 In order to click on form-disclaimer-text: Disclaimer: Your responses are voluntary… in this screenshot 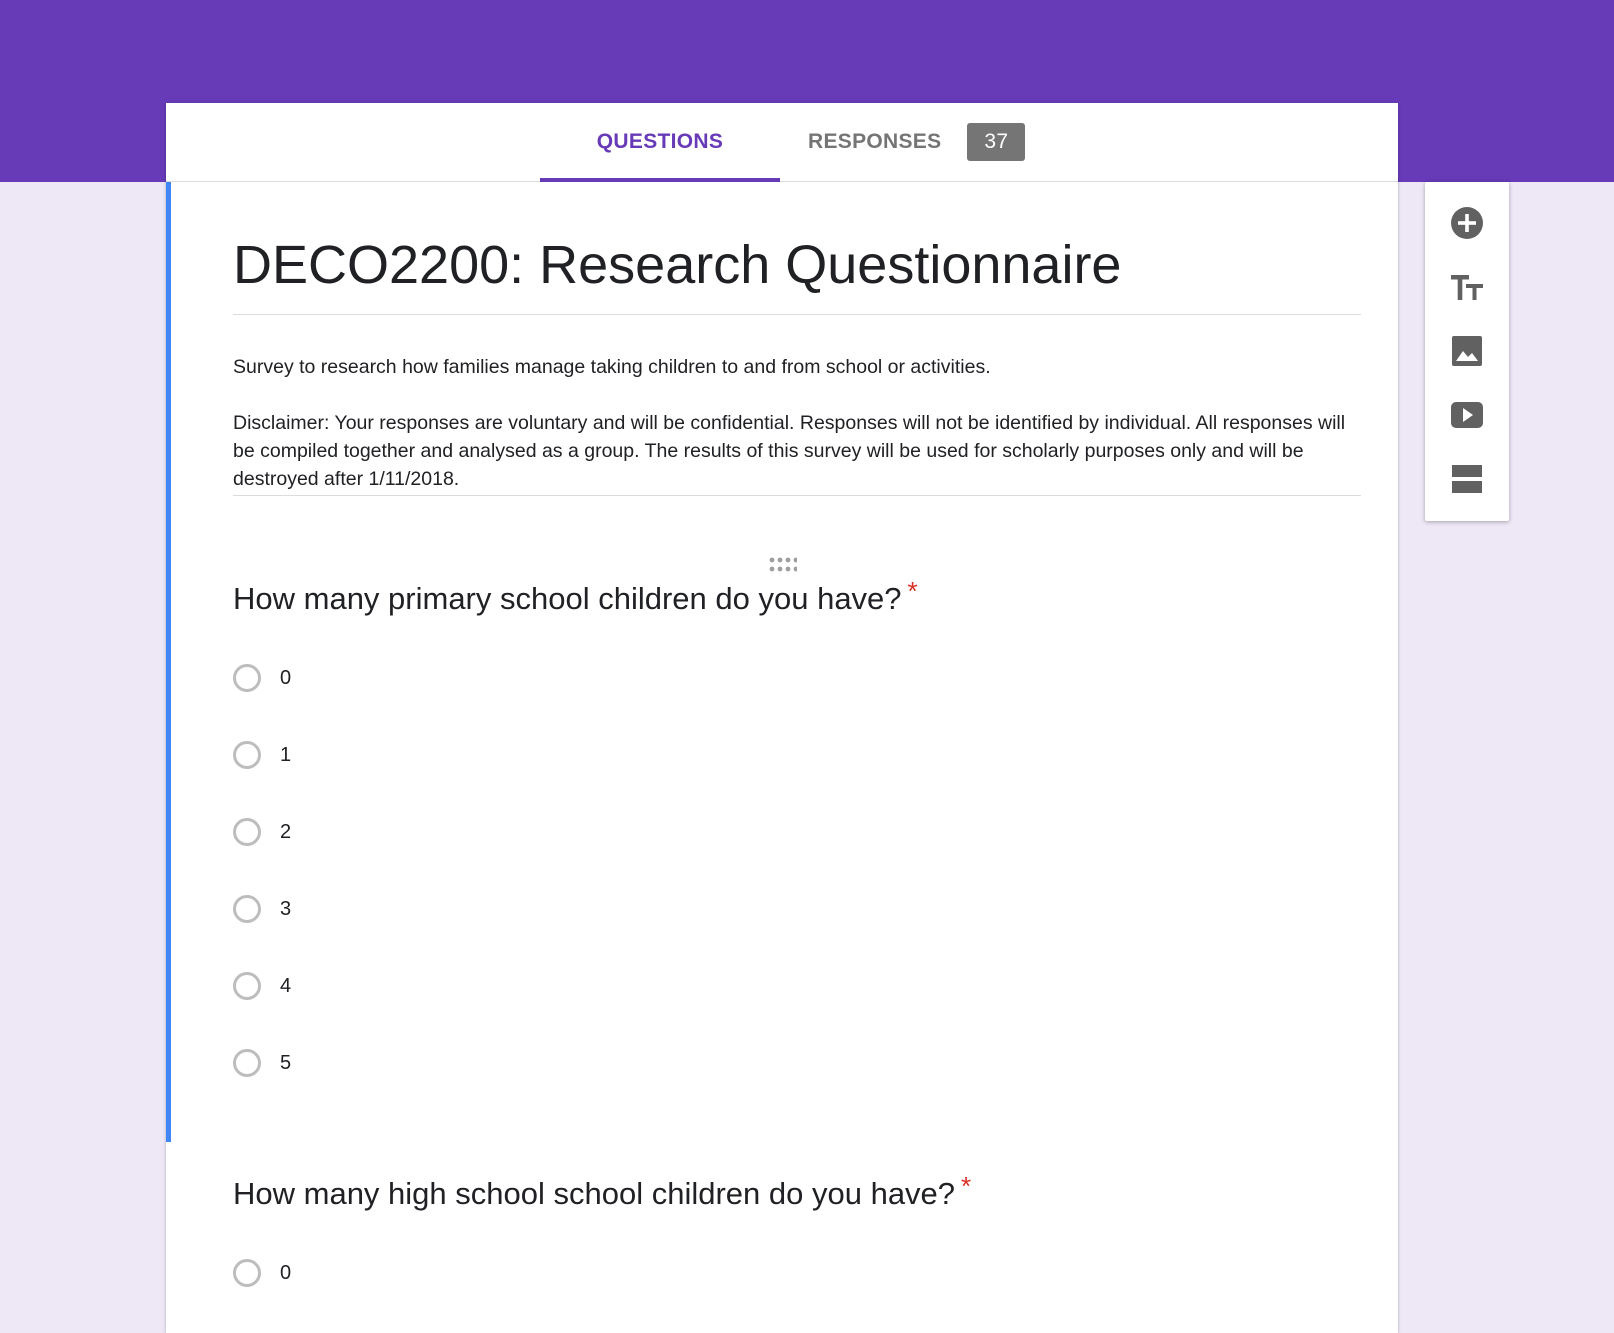, I will do `click(789, 451)`.